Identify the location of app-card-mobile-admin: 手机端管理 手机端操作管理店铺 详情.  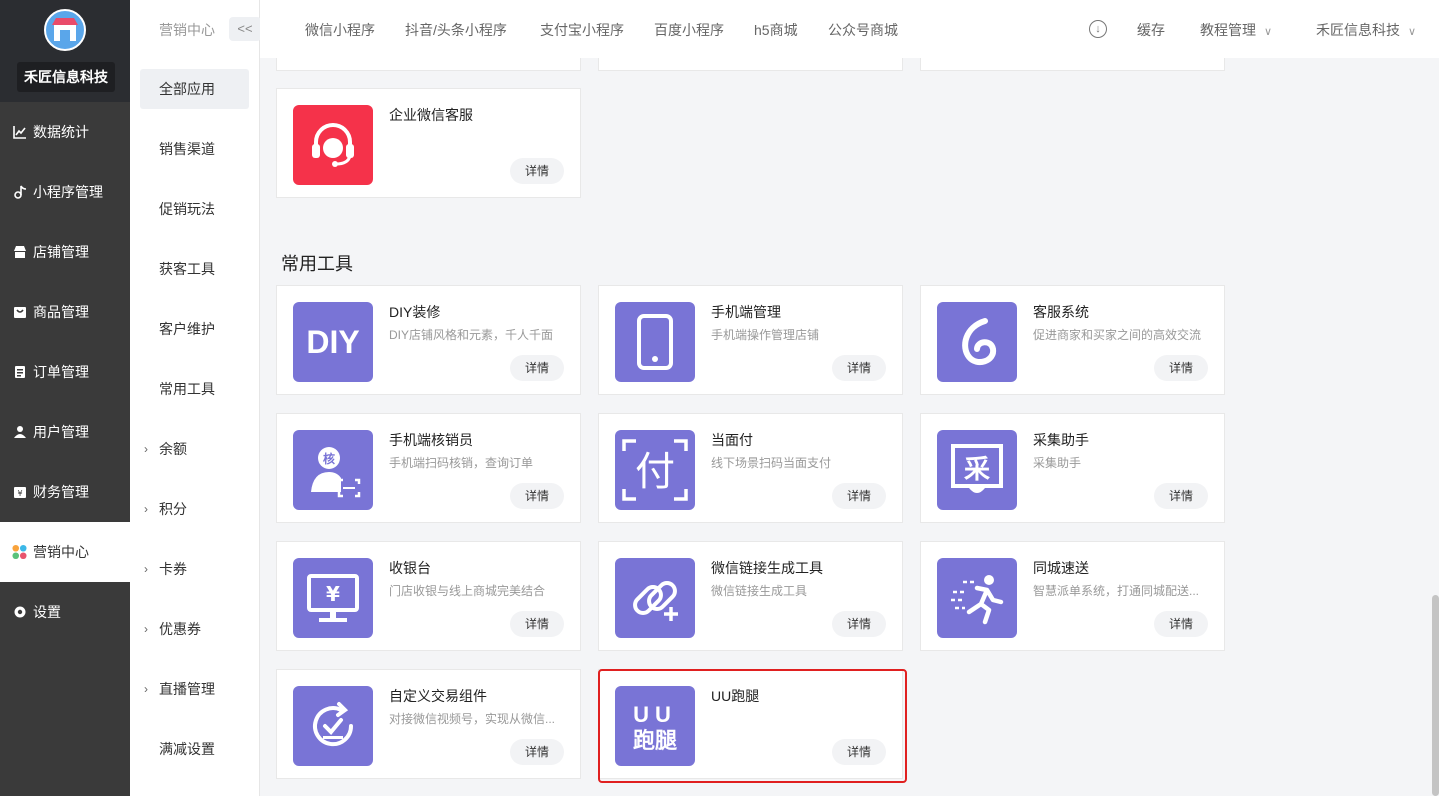
(750, 340).